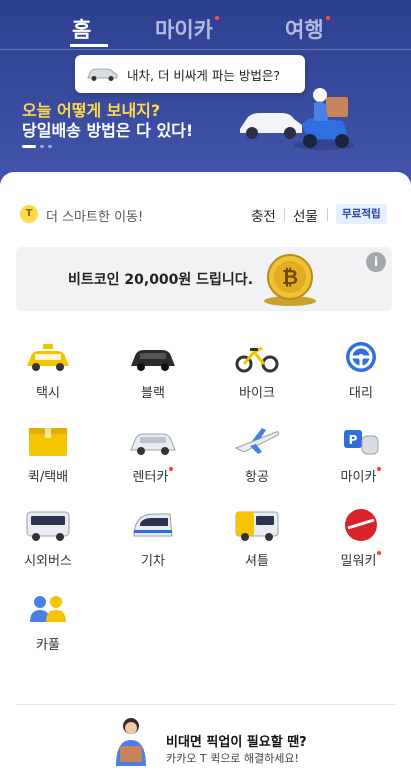  I want to click on service-label: 렌터카, so click(153, 475).